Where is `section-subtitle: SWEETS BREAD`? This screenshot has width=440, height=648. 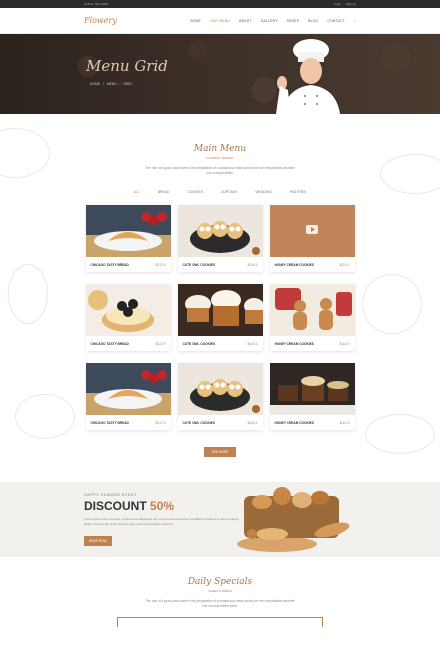
section-subtitle: SWEETS BREAD is located at coordinates (220, 591).